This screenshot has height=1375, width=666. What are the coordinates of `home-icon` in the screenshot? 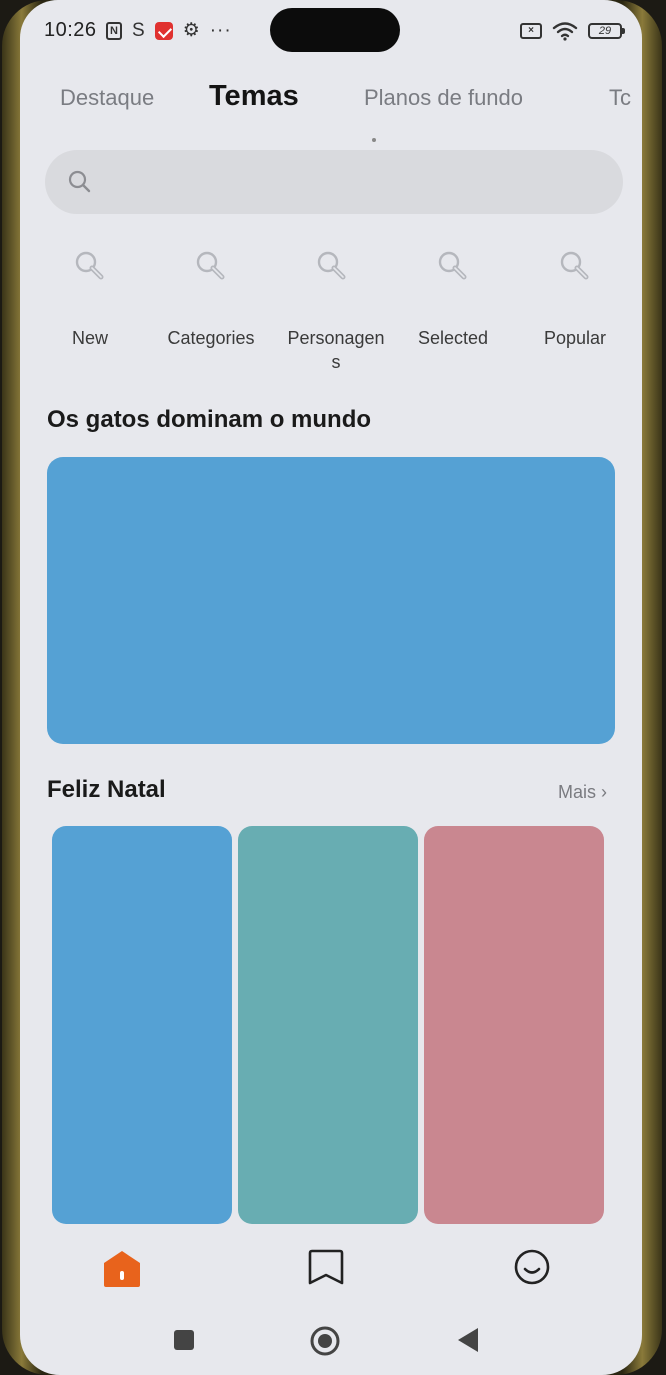 It's located at (122, 1269).